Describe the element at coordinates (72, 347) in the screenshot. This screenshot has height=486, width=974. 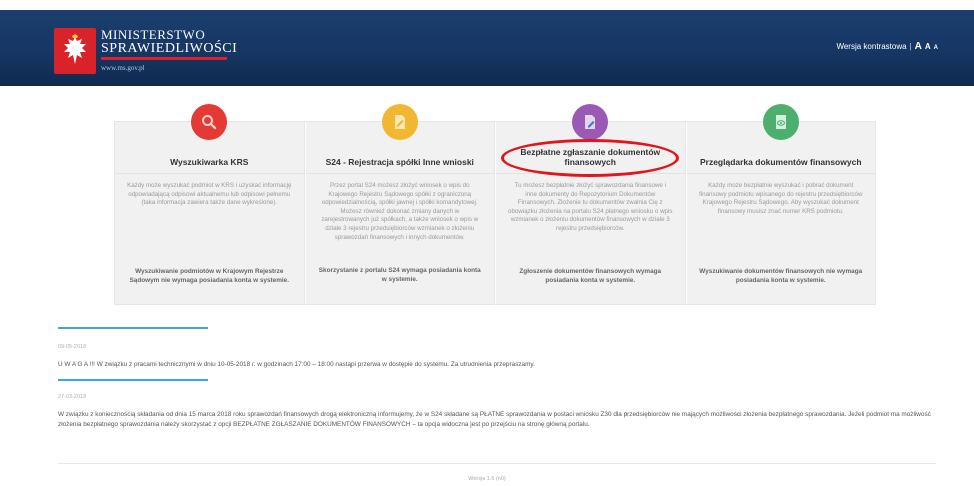
I see `news-date: 09-05-2018` at that location.